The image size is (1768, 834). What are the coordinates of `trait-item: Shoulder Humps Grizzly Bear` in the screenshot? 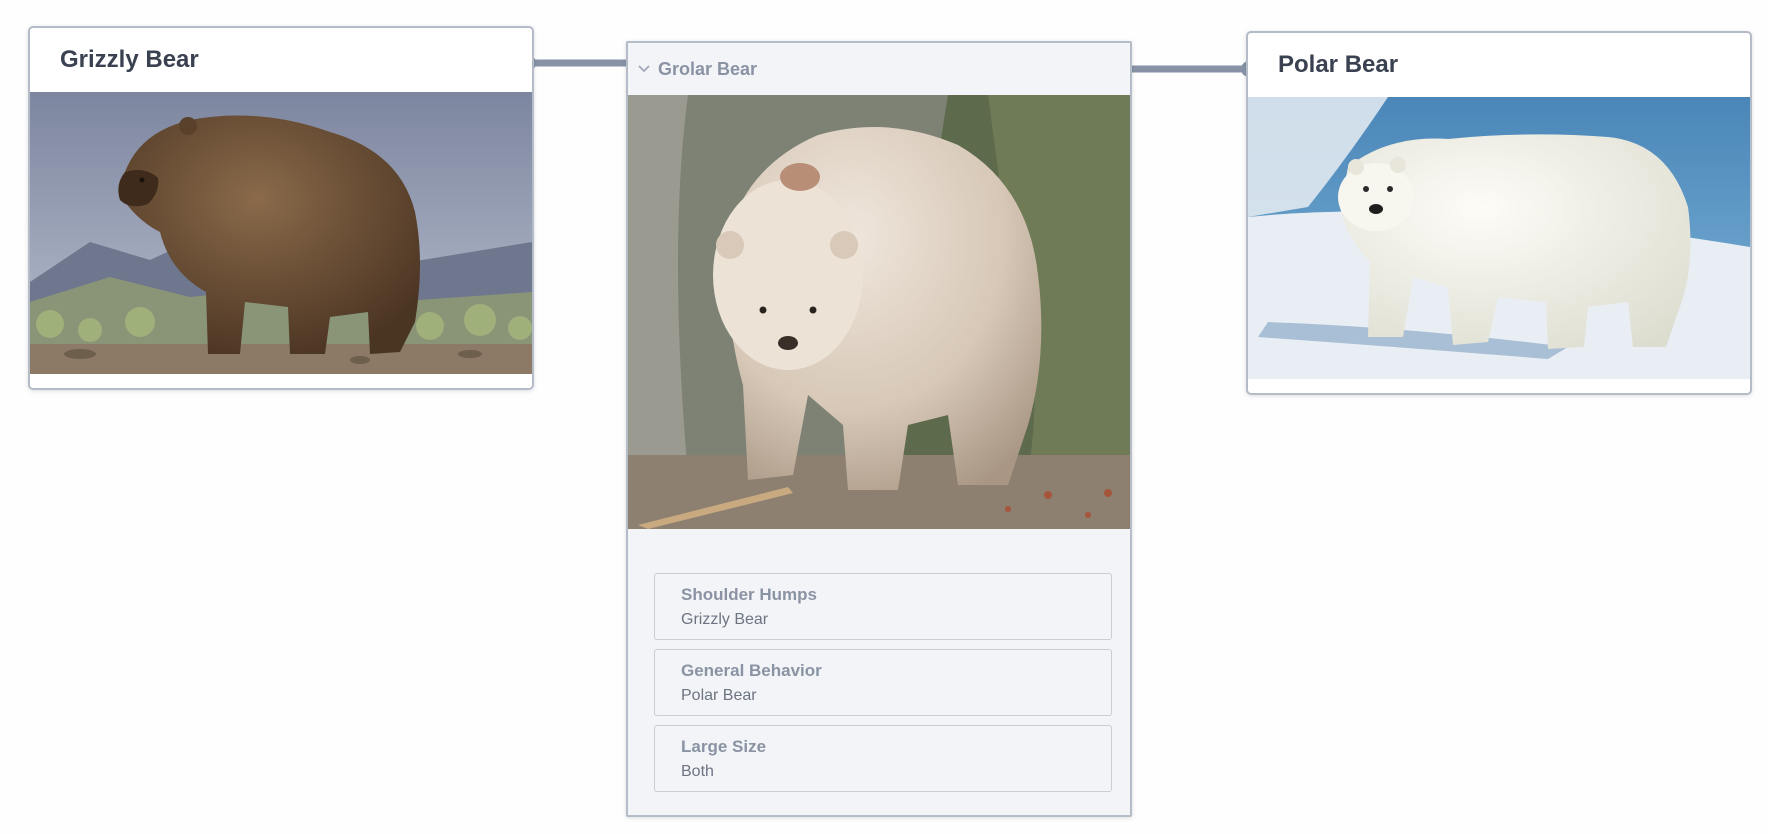 It's located at (883, 606).